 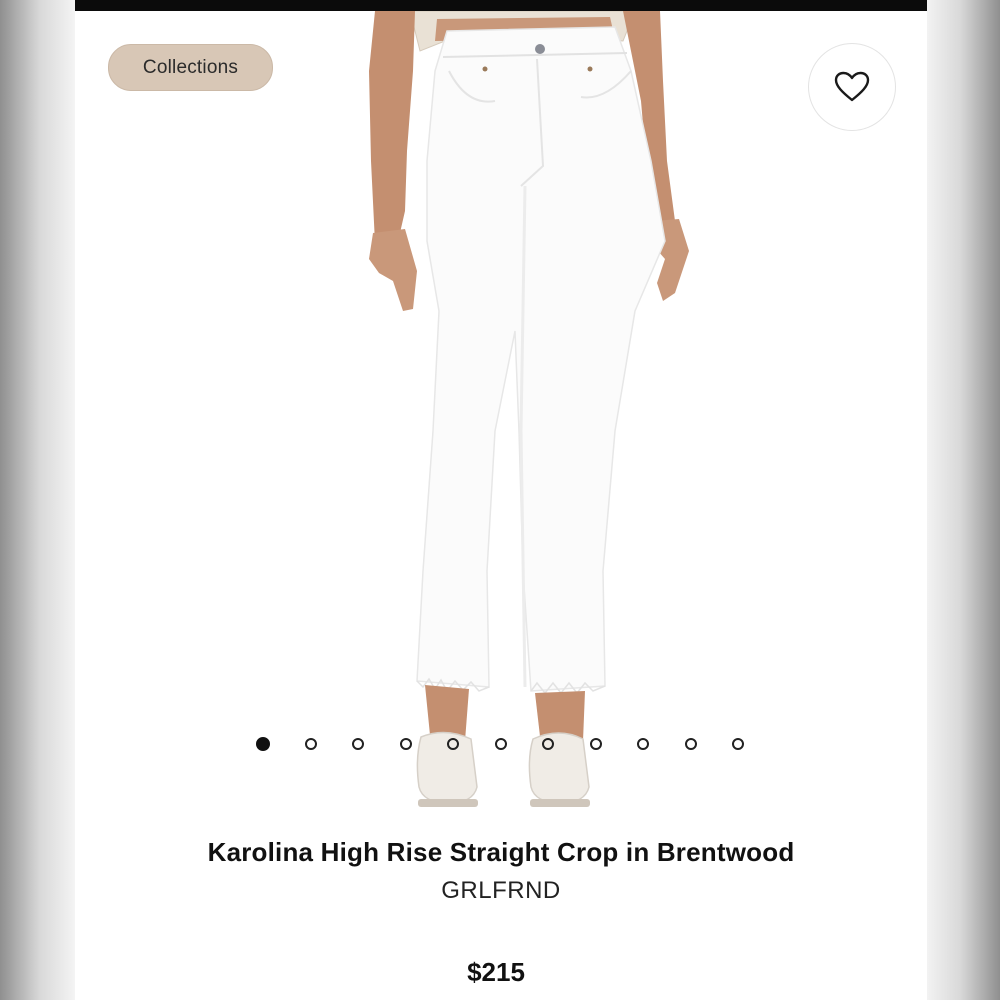 I want to click on product-brand: GRLFRND, so click(x=501, y=891).